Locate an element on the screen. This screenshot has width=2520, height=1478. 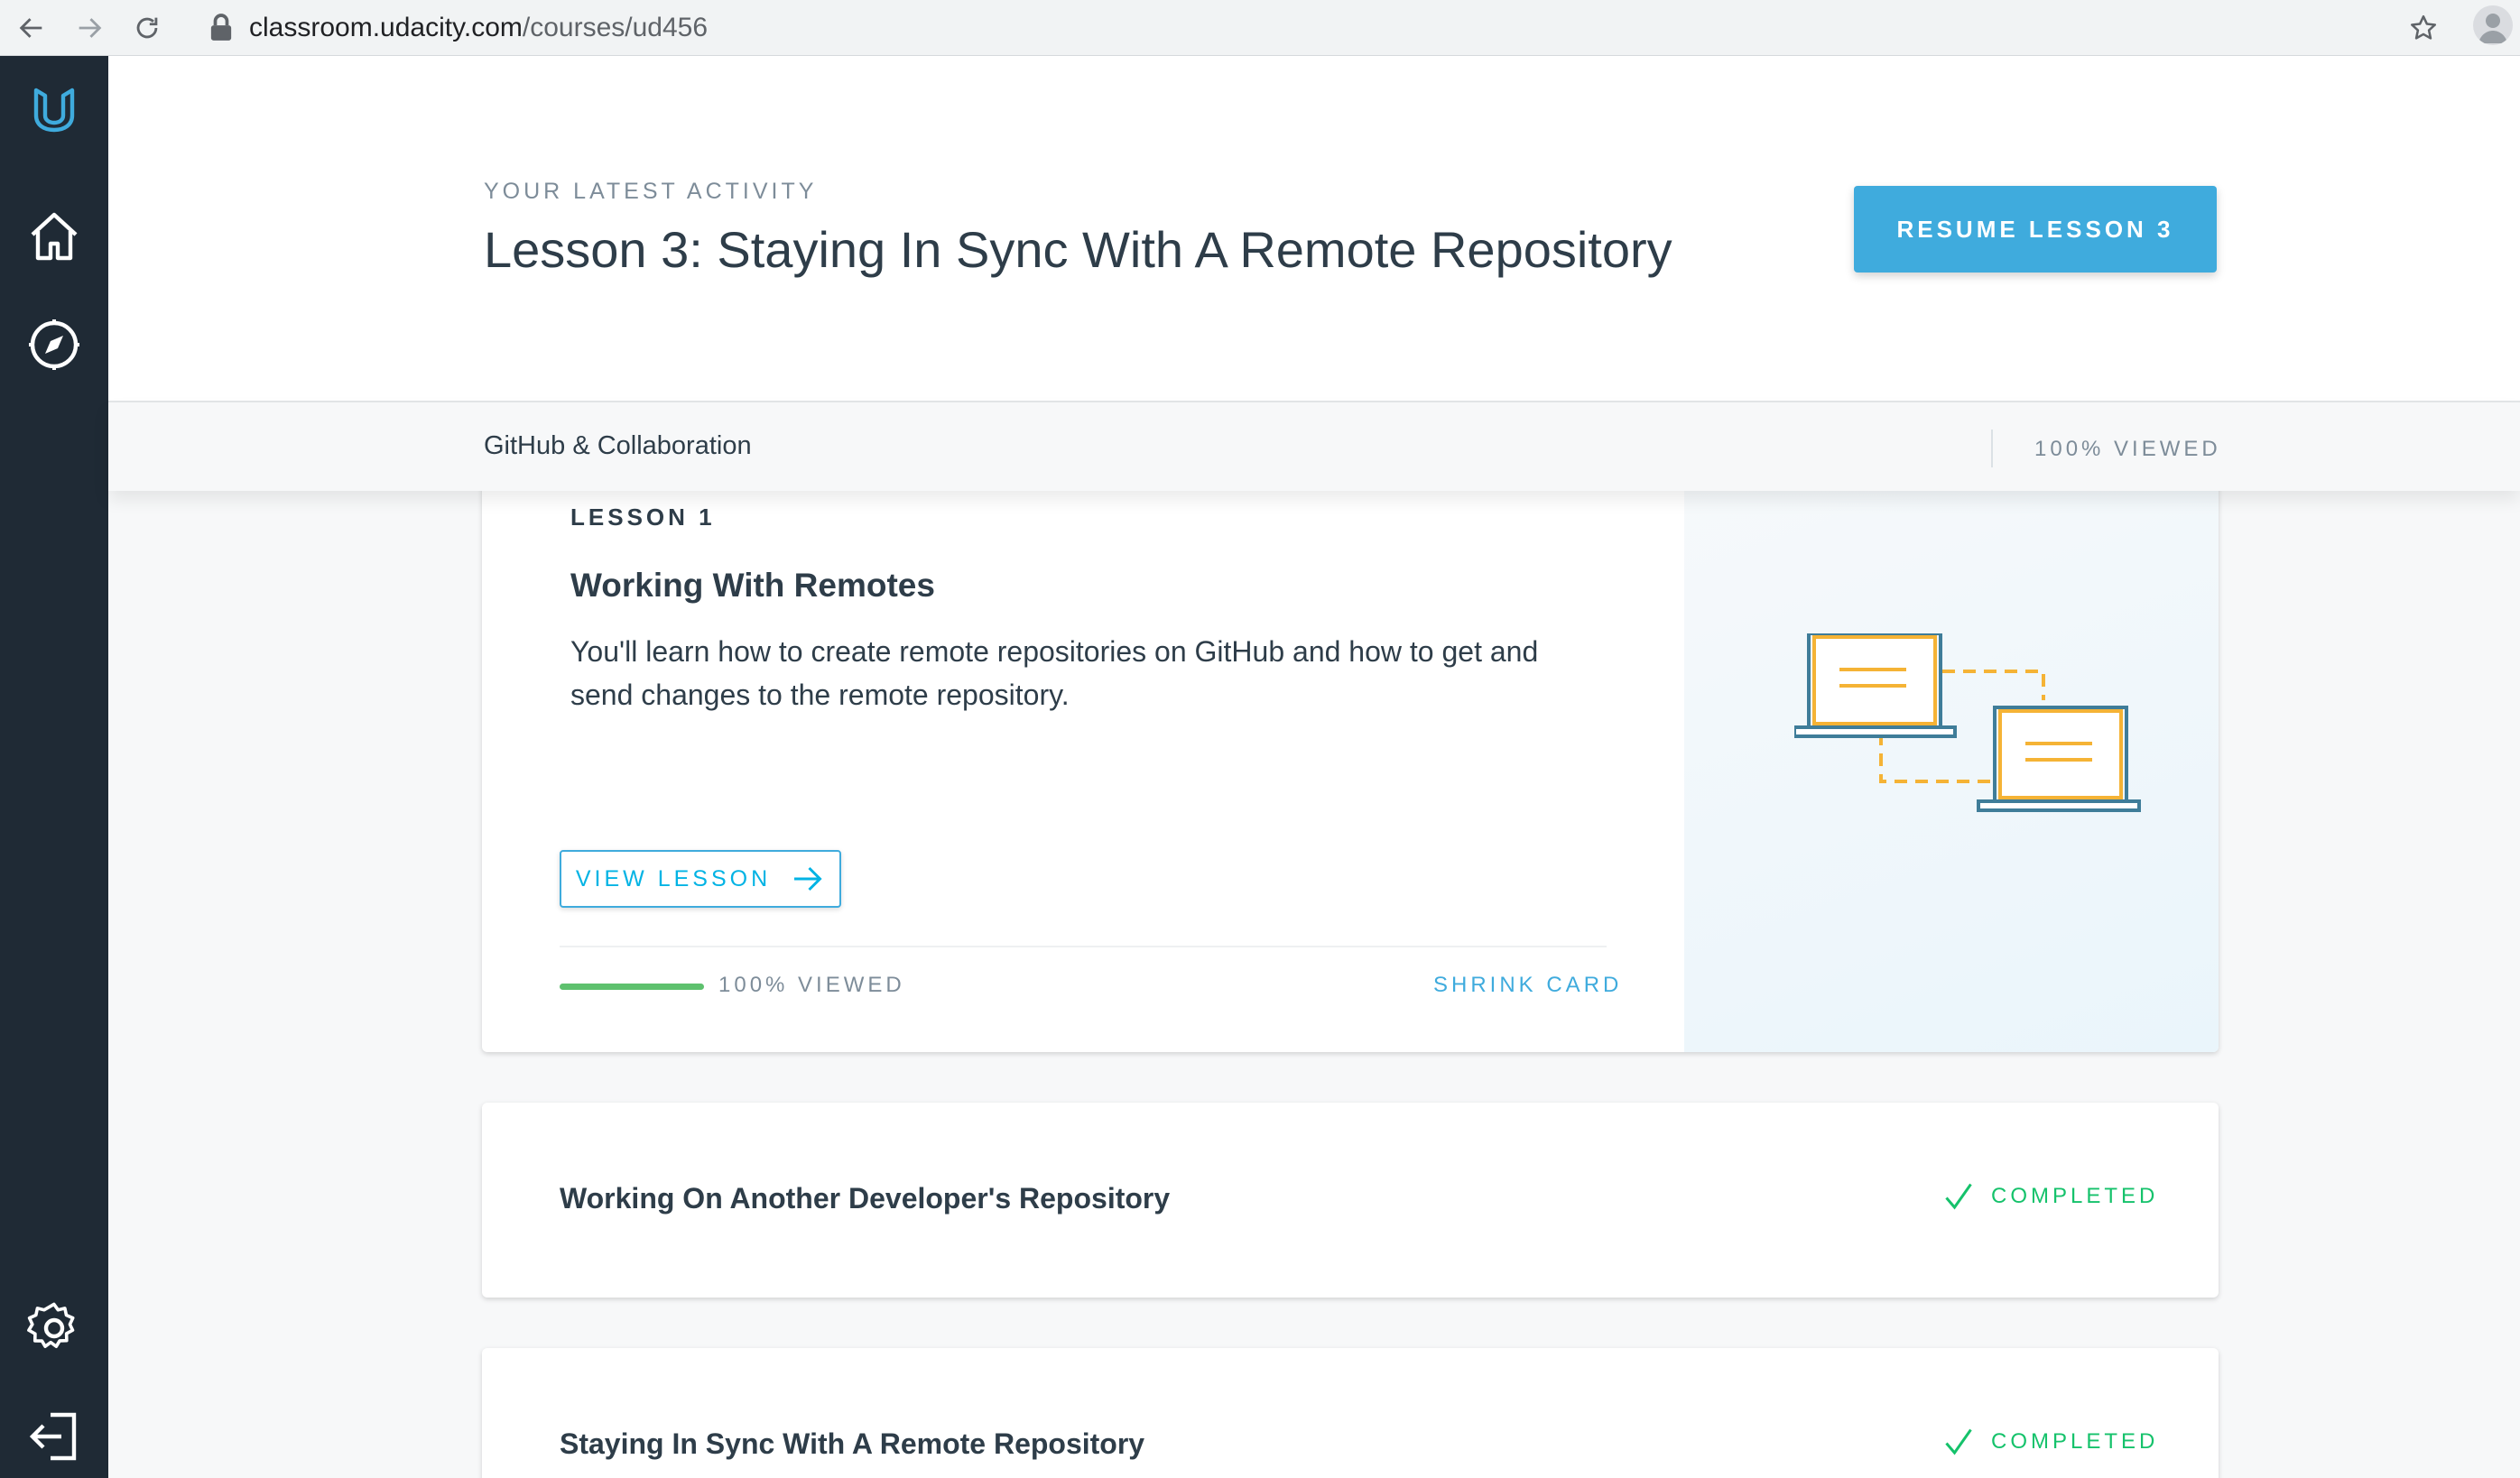
resume-lesson-button: RESUME LESSON 3 is located at coordinates (2036, 229).